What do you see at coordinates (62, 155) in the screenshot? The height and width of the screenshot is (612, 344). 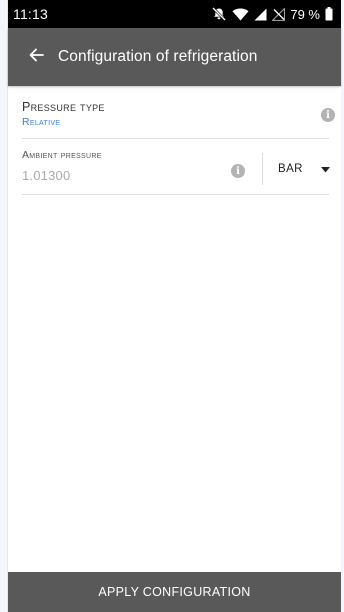 I see `ambient-pressure-label: Ambient pressure` at bounding box center [62, 155].